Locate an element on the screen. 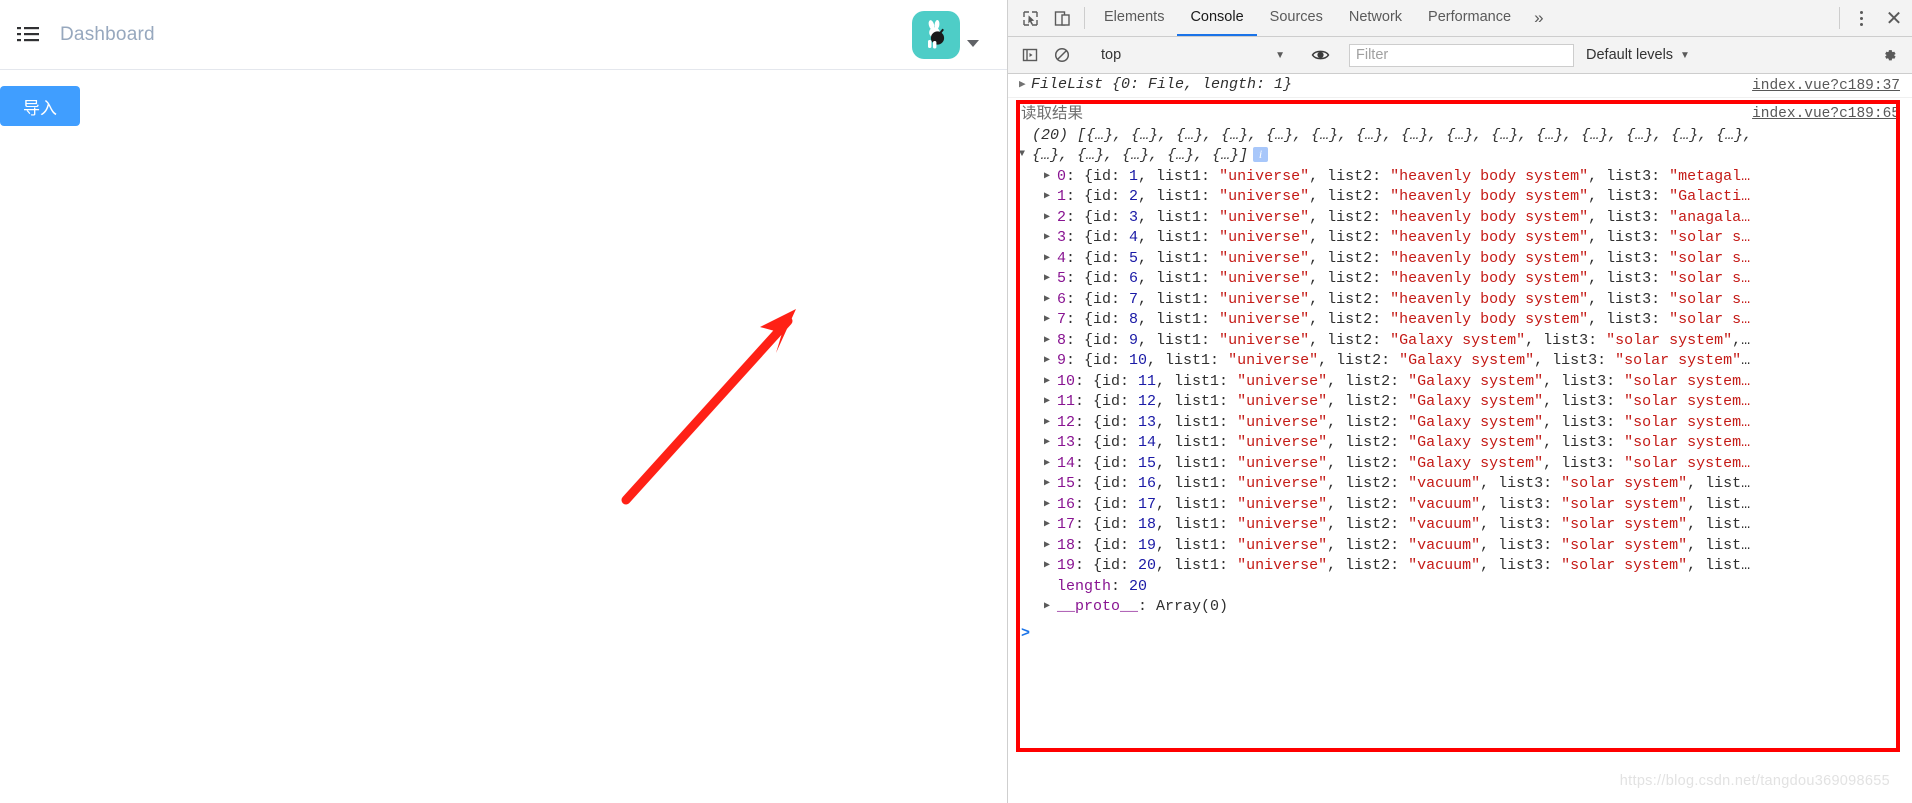  tab-console: Console is located at coordinates (1217, 18).